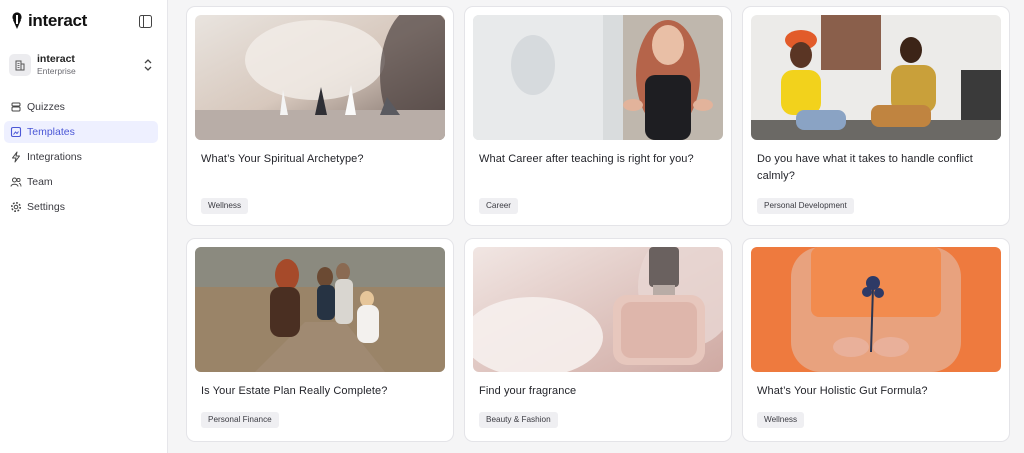  I want to click on org-switcher: interact Enterprise, so click(83, 65).